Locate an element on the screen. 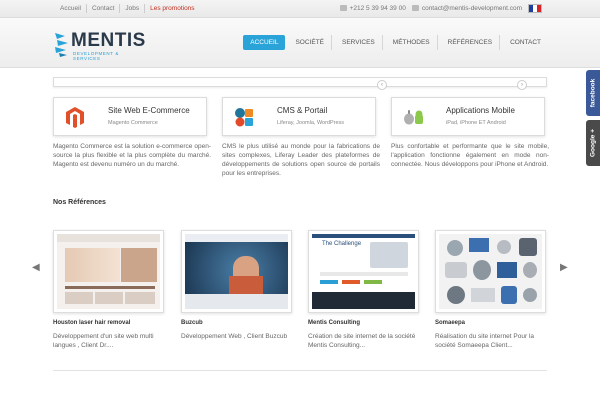 This screenshot has height=400, width=600. references-title: Nos Références is located at coordinates (79, 202).